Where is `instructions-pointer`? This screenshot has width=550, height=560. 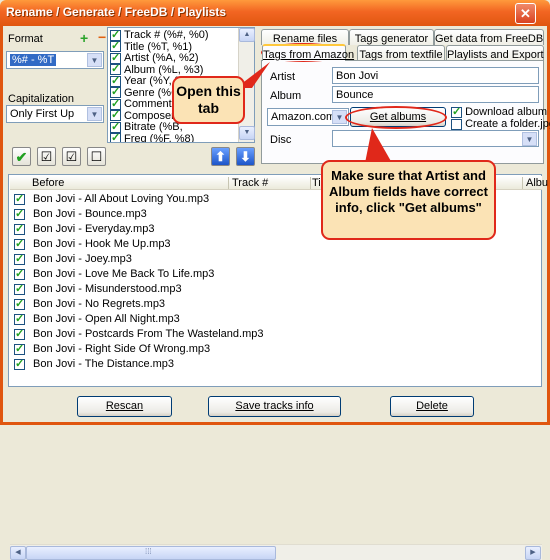 instructions-pointer is located at coordinates (378, 145).